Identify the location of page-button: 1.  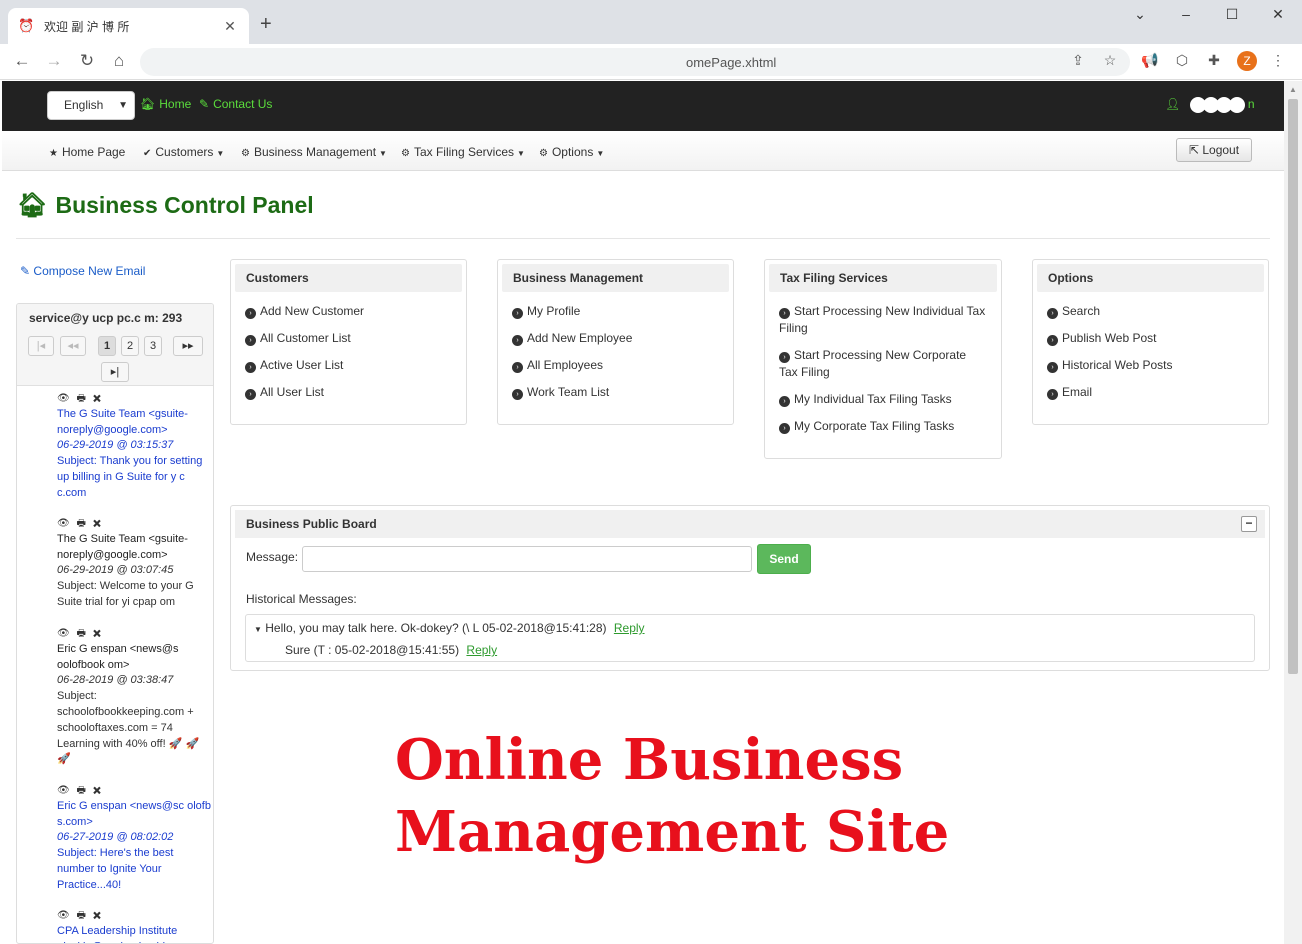
(107, 346).